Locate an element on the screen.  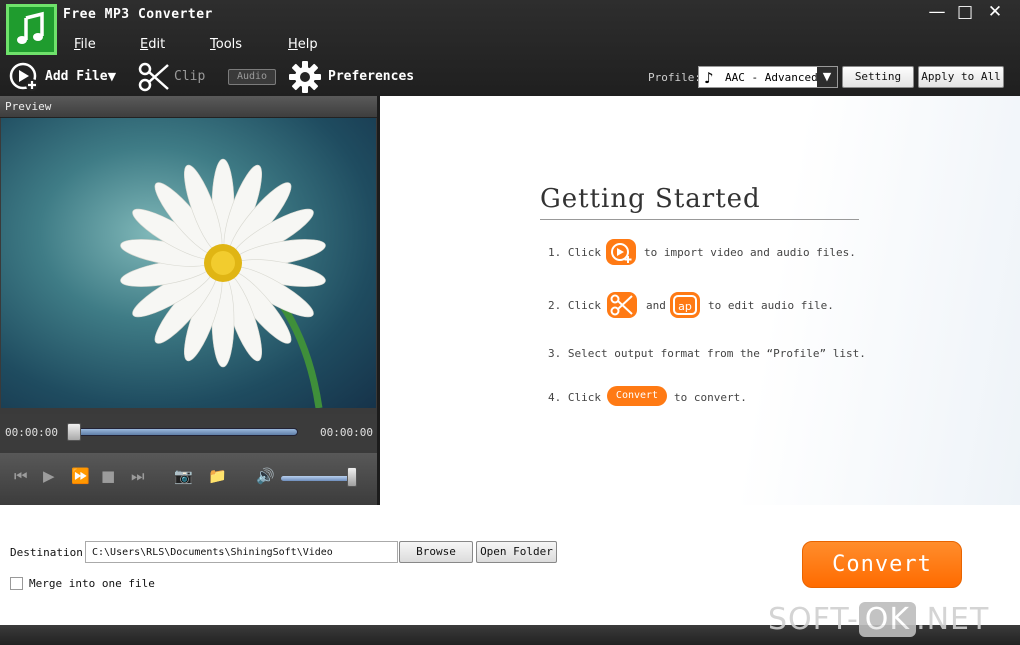
title-divider is located at coordinates (699, 219).